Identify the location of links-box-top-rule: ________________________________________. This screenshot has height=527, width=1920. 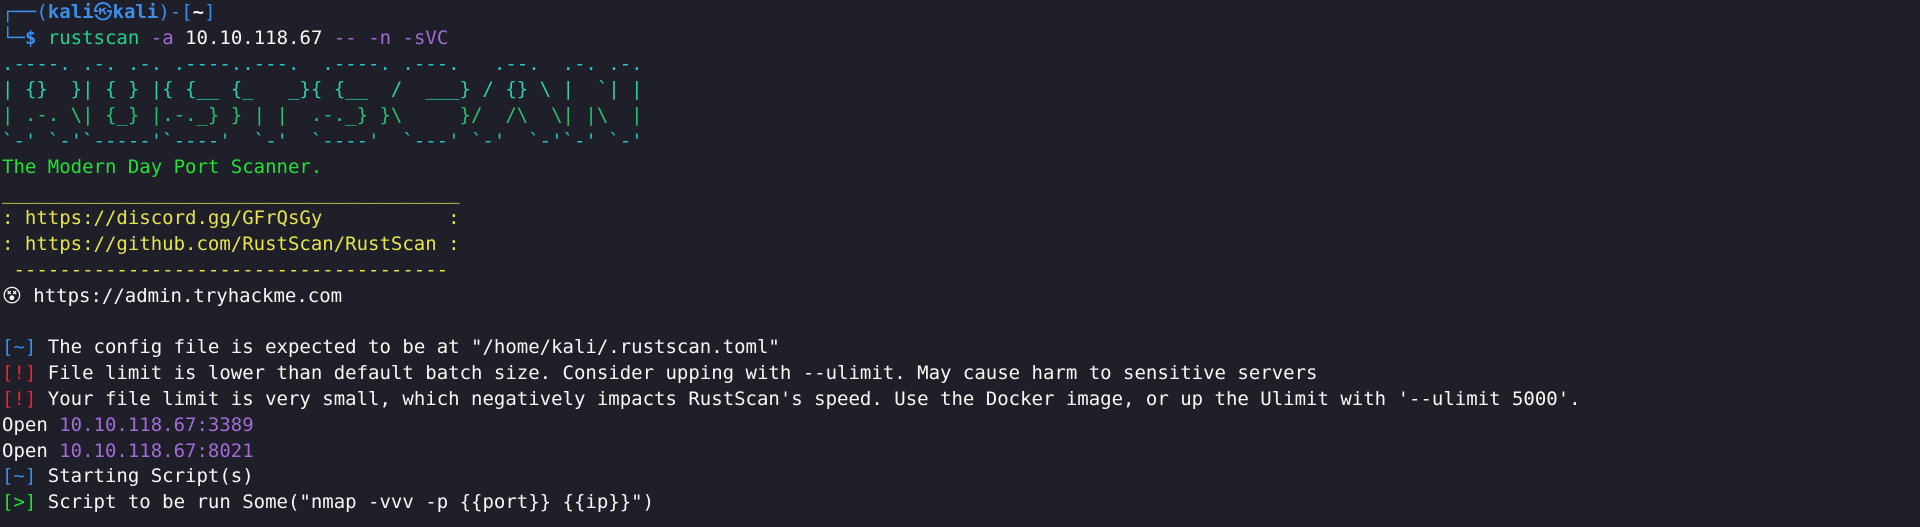
(231, 192).